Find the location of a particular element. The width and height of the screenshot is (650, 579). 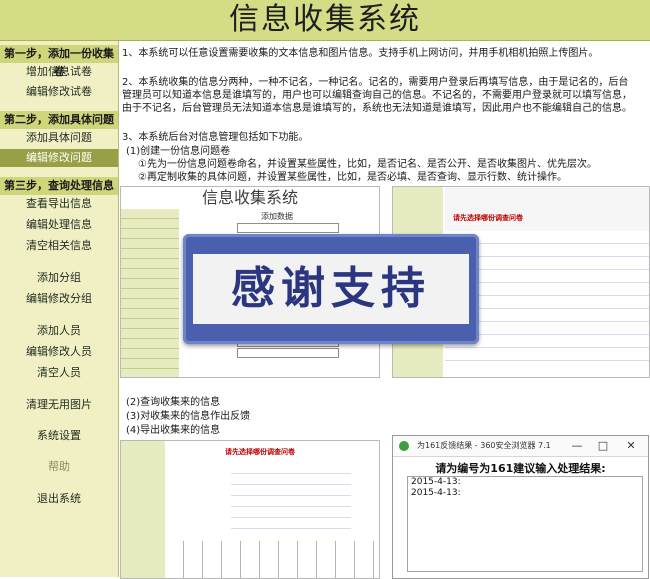

sidebar-item-add-question: 添加具体问题 is located at coordinates (59, 138).